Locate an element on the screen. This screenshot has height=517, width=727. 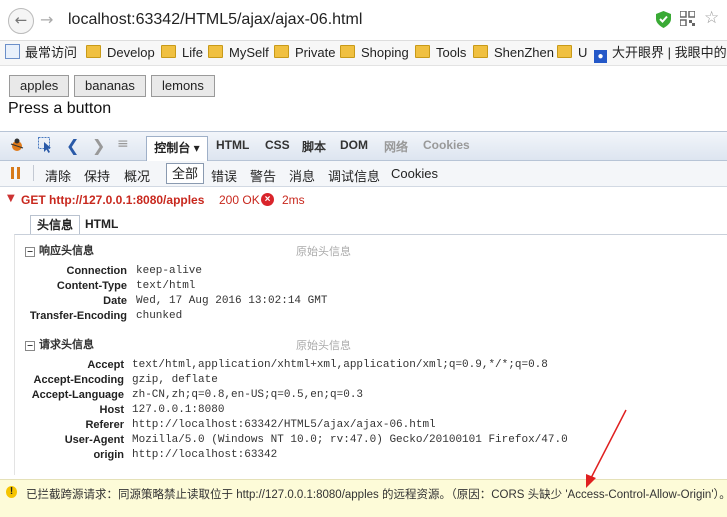
filter-errors-button: 错误 is located at coordinates (224, 175).